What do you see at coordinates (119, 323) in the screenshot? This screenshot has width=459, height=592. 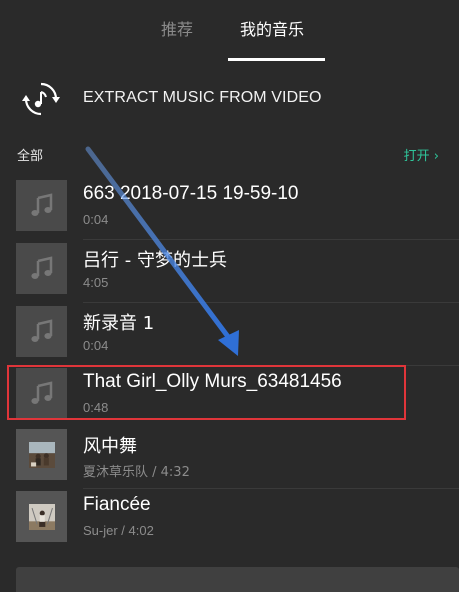 I see `track-title: 新录音 1` at bounding box center [119, 323].